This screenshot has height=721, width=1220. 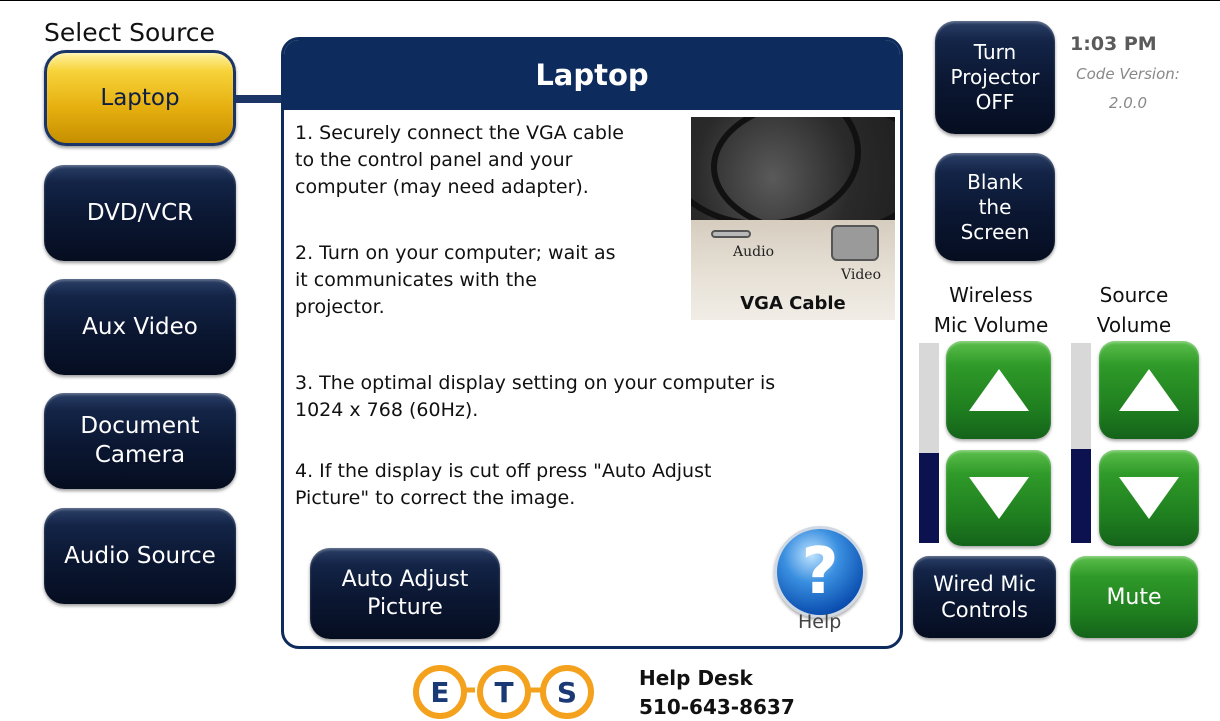 I want to click on helpdesk-title: Help Desk, so click(x=696, y=678).